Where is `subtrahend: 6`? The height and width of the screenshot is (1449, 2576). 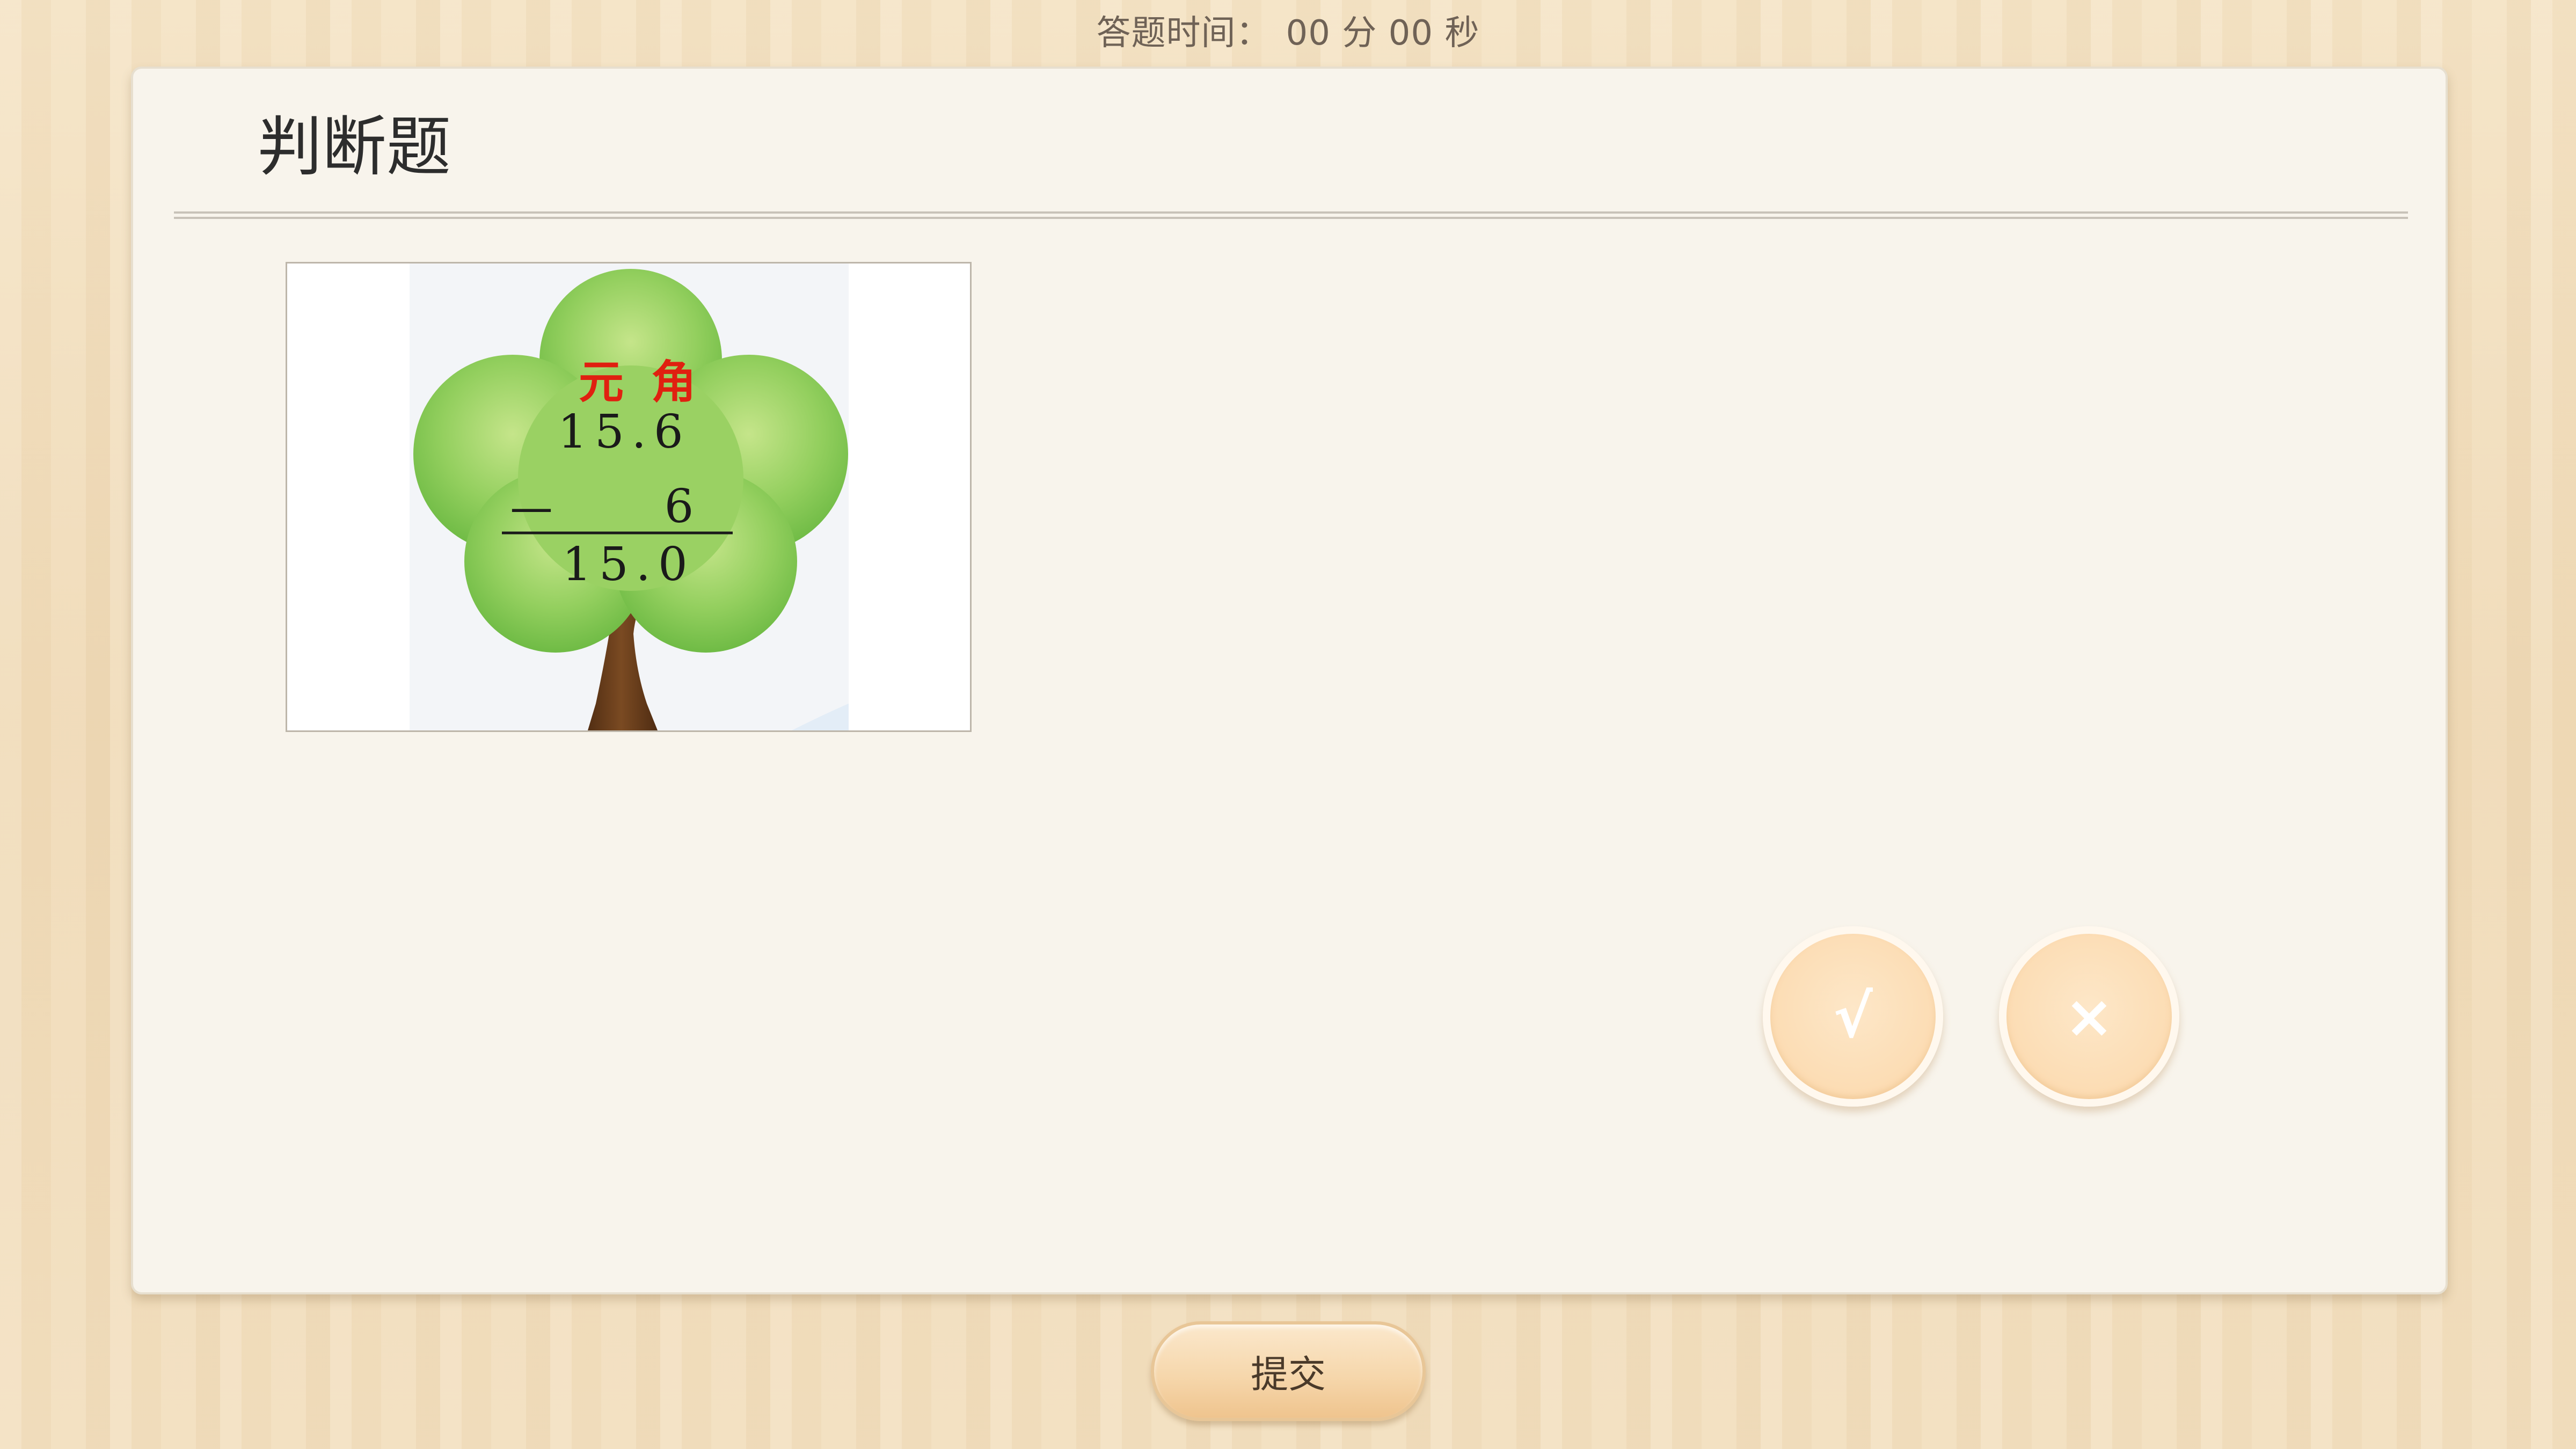 subtrahend: 6 is located at coordinates (680, 506).